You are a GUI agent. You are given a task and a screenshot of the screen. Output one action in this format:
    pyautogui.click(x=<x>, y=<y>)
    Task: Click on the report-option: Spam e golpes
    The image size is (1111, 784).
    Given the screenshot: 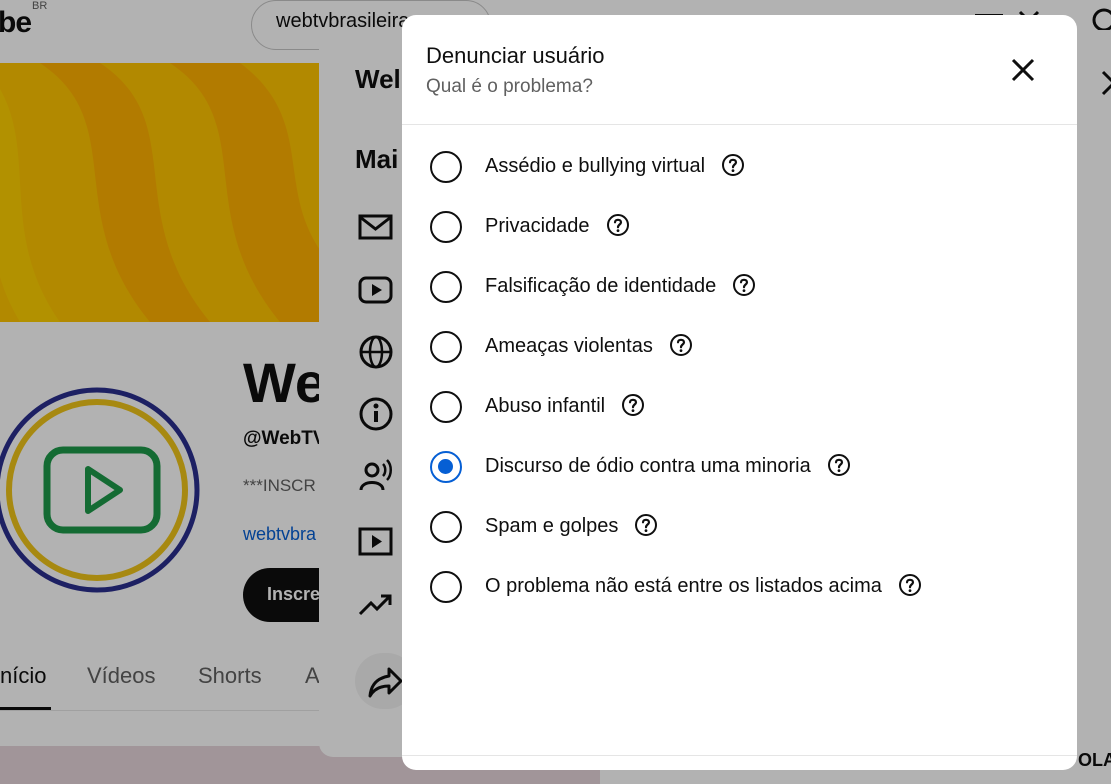 What is the action you would take?
    pyautogui.click(x=739, y=527)
    